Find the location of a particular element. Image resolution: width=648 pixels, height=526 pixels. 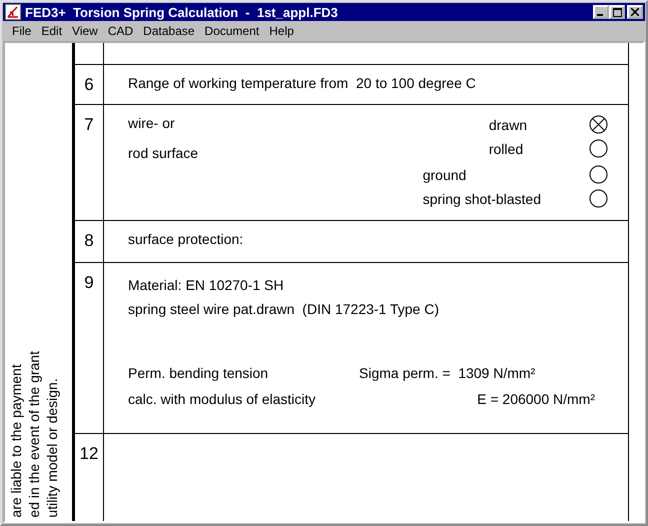

menu-item: Document is located at coordinates (232, 31).